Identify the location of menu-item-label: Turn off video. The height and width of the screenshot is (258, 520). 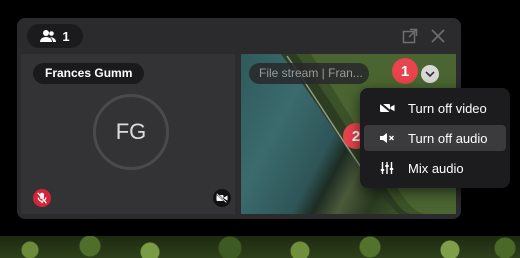
(447, 108).